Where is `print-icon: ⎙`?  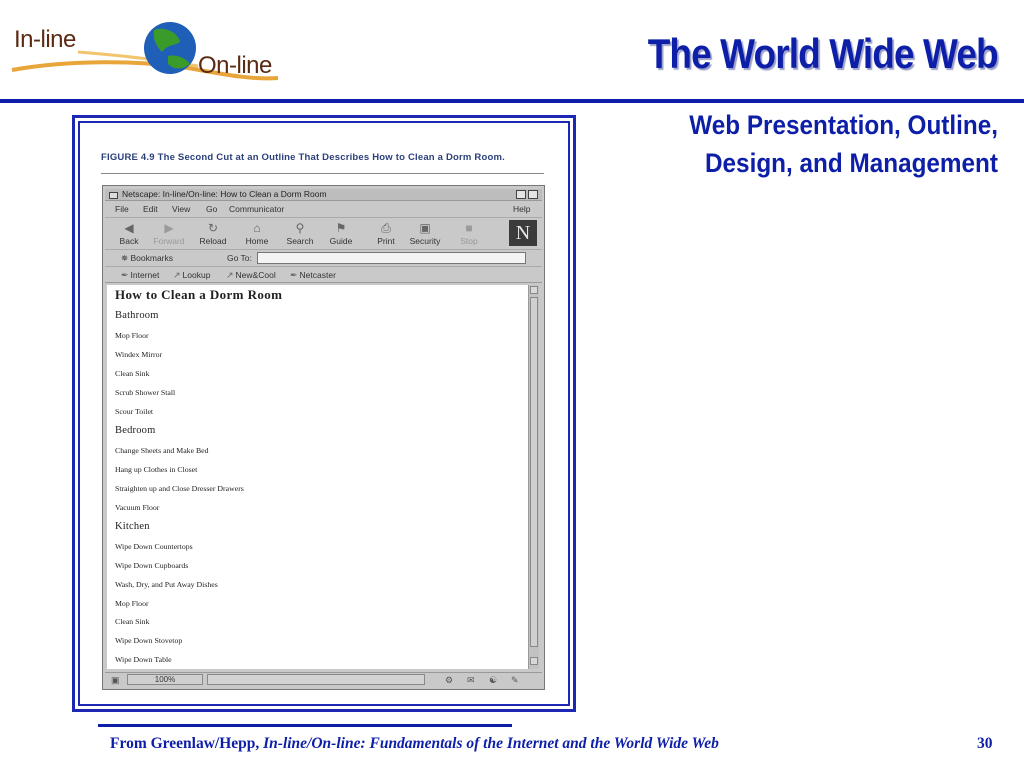 print-icon: ⎙ is located at coordinates (386, 228).